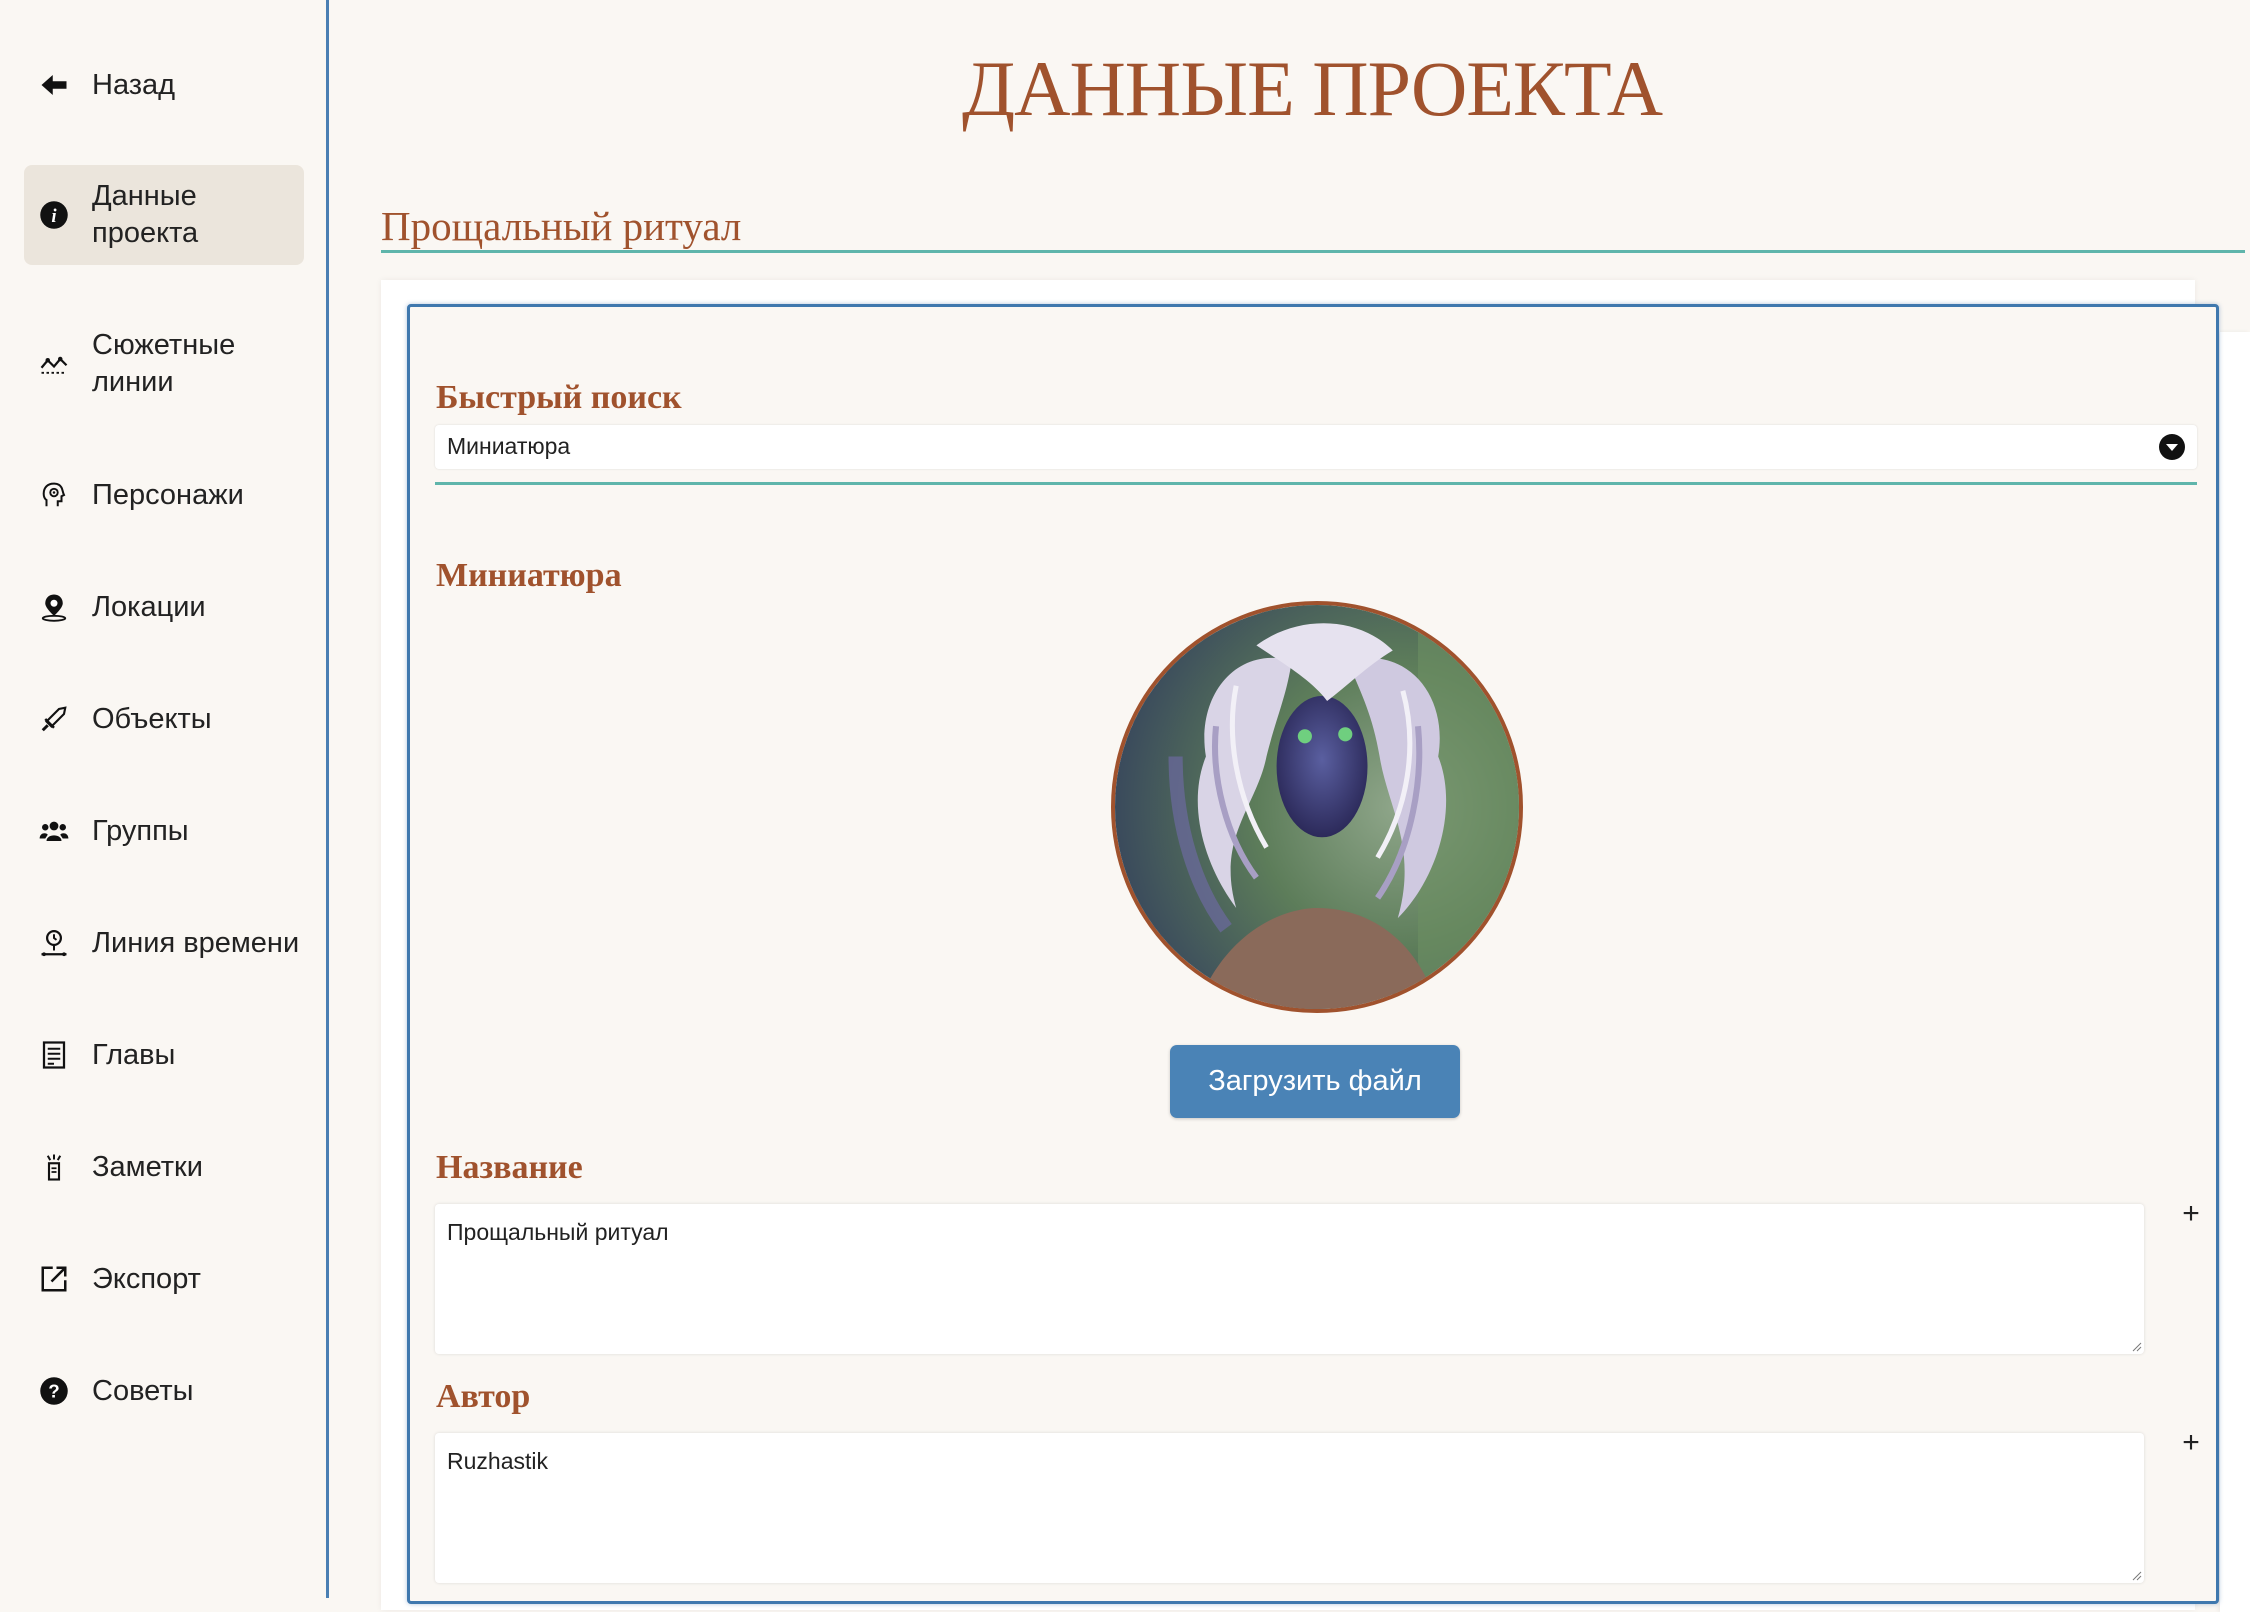  Describe the element at coordinates (168, 494) in the screenshot. I see `sidebar-item-label: Персонажи` at that location.